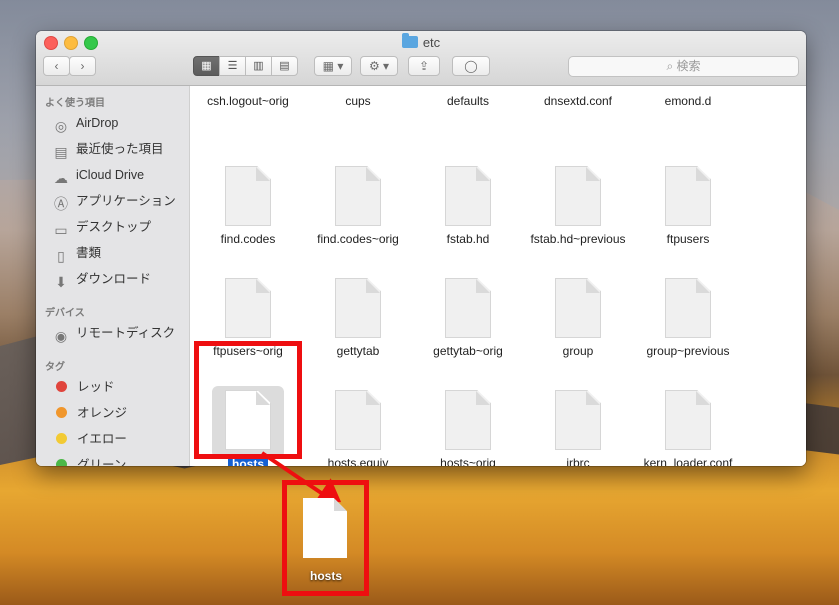 Image resolution: width=839 pixels, height=605 pixels. I want to click on file-item: cups, so click(358, 101).